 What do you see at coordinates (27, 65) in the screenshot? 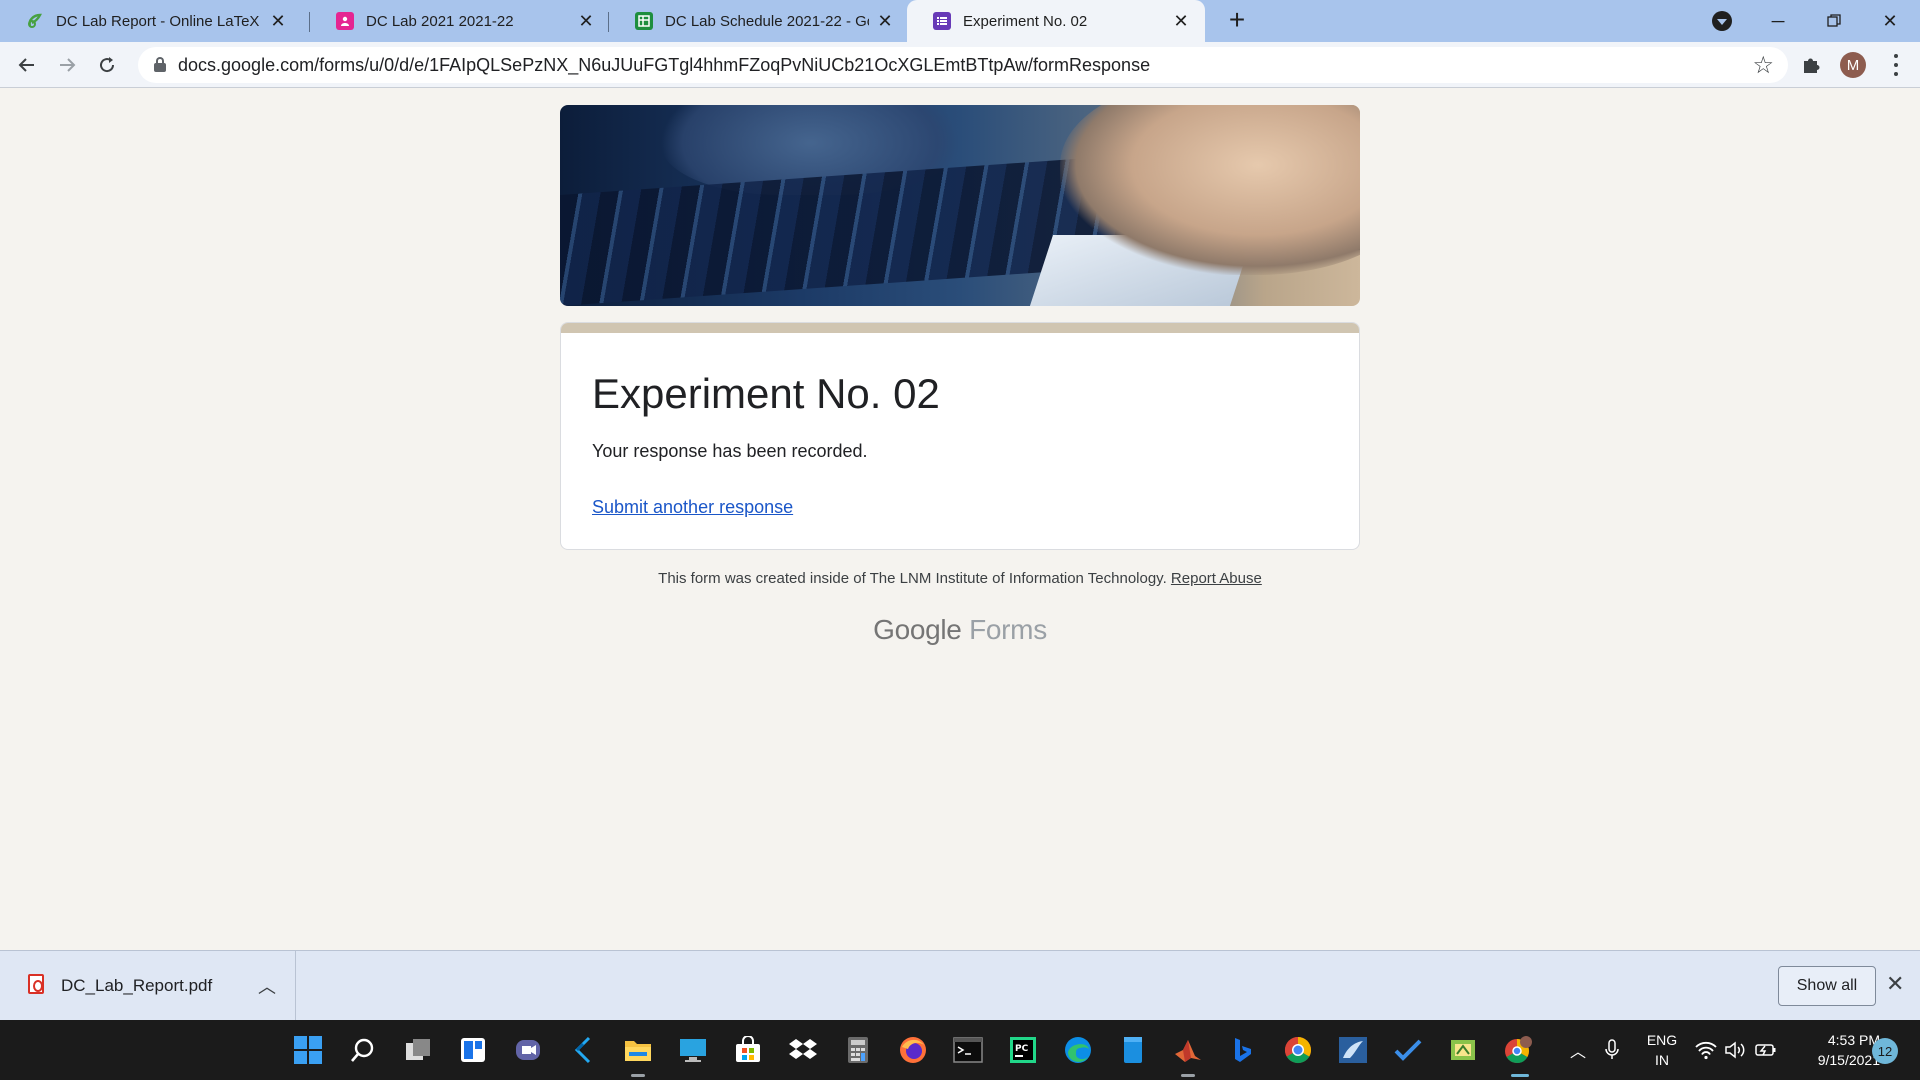
I see `back-button` at bounding box center [27, 65].